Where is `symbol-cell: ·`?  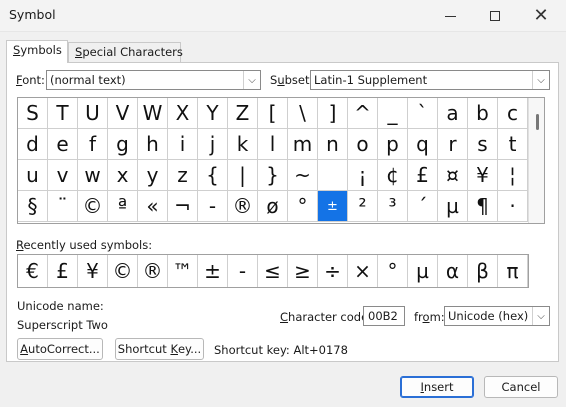 symbol-cell: · is located at coordinates (513, 206).